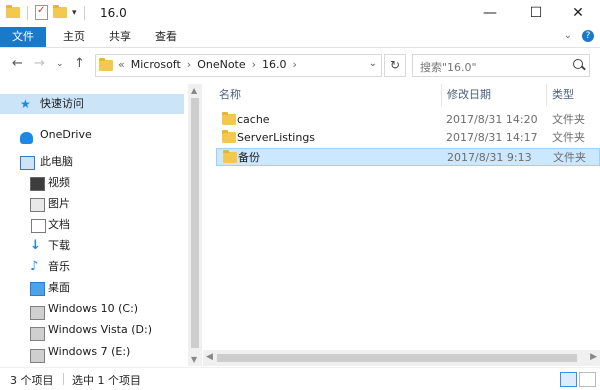 The width and height of the screenshot is (600, 390). Describe the element at coordinates (563, 95) in the screenshot. I see `column-header-type: 类型` at that location.